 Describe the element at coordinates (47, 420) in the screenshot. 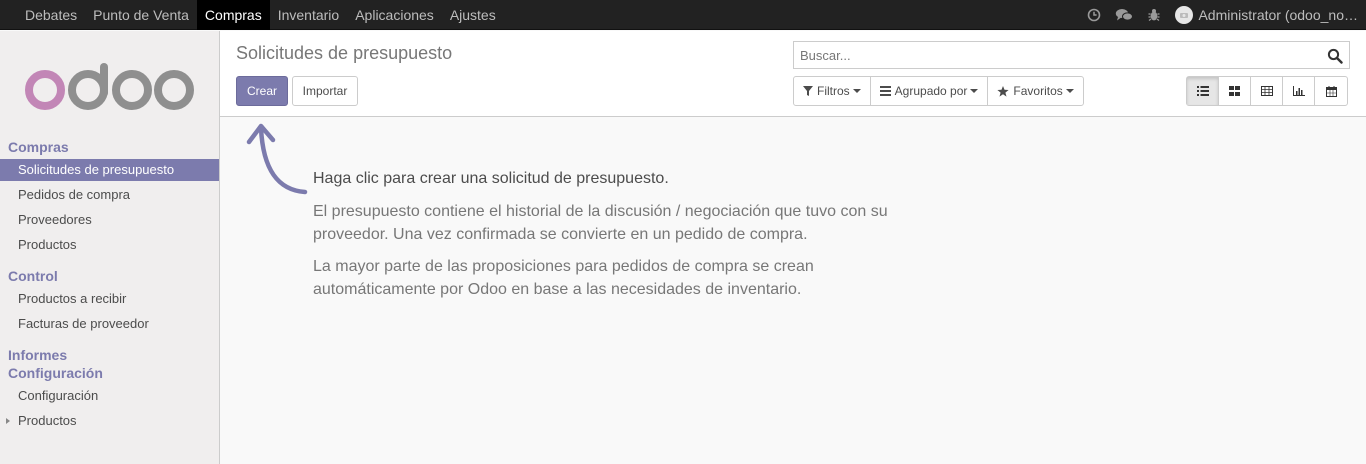

I see `sidebar-item-label: Productos` at that location.